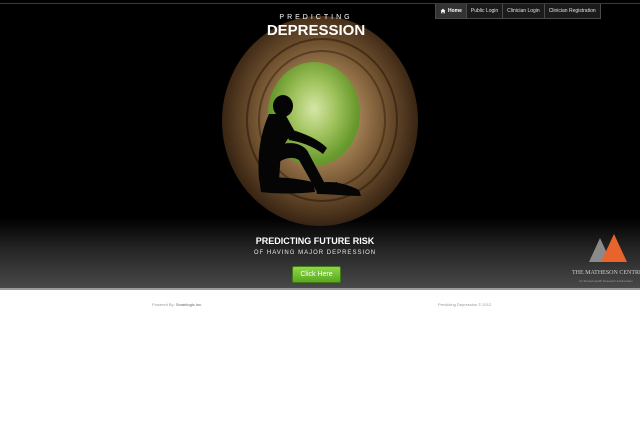 Image resolution: width=640 pixels, height=427 pixels. What do you see at coordinates (320, 289) in the screenshot?
I see `hero-bottom-border` at bounding box center [320, 289].